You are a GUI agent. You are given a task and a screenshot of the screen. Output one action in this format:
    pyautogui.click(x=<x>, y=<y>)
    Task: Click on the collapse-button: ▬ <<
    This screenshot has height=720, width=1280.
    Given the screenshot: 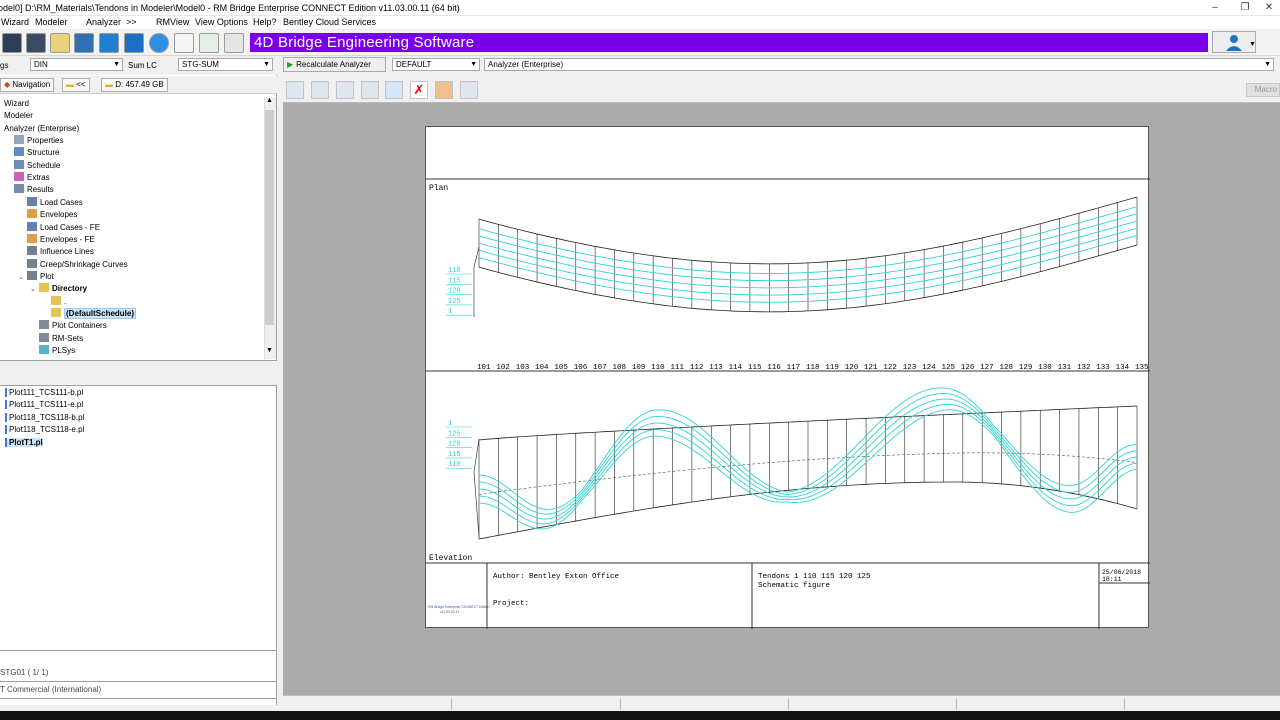 What is the action you would take?
    pyautogui.click(x=76, y=85)
    